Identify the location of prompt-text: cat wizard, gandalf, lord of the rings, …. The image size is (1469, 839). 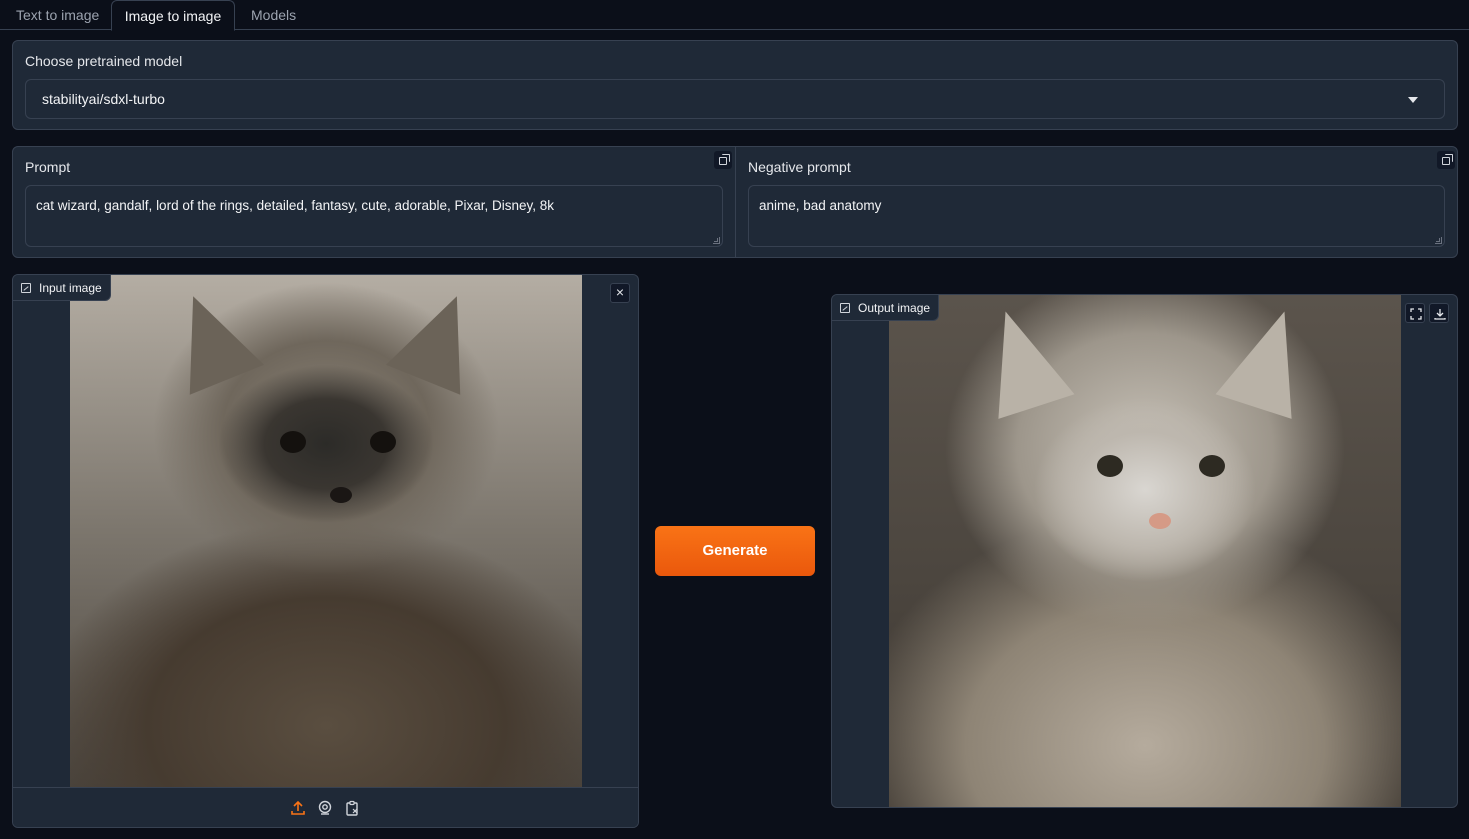
(295, 205).